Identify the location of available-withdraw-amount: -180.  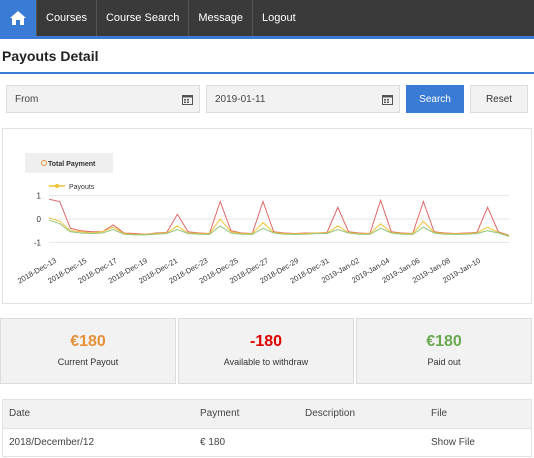
(266, 341).